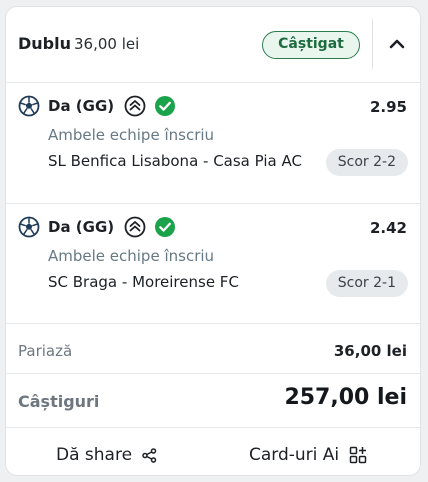 The width and height of the screenshot is (428, 482). Describe the element at coordinates (149, 455) in the screenshot. I see `share-icon` at that location.